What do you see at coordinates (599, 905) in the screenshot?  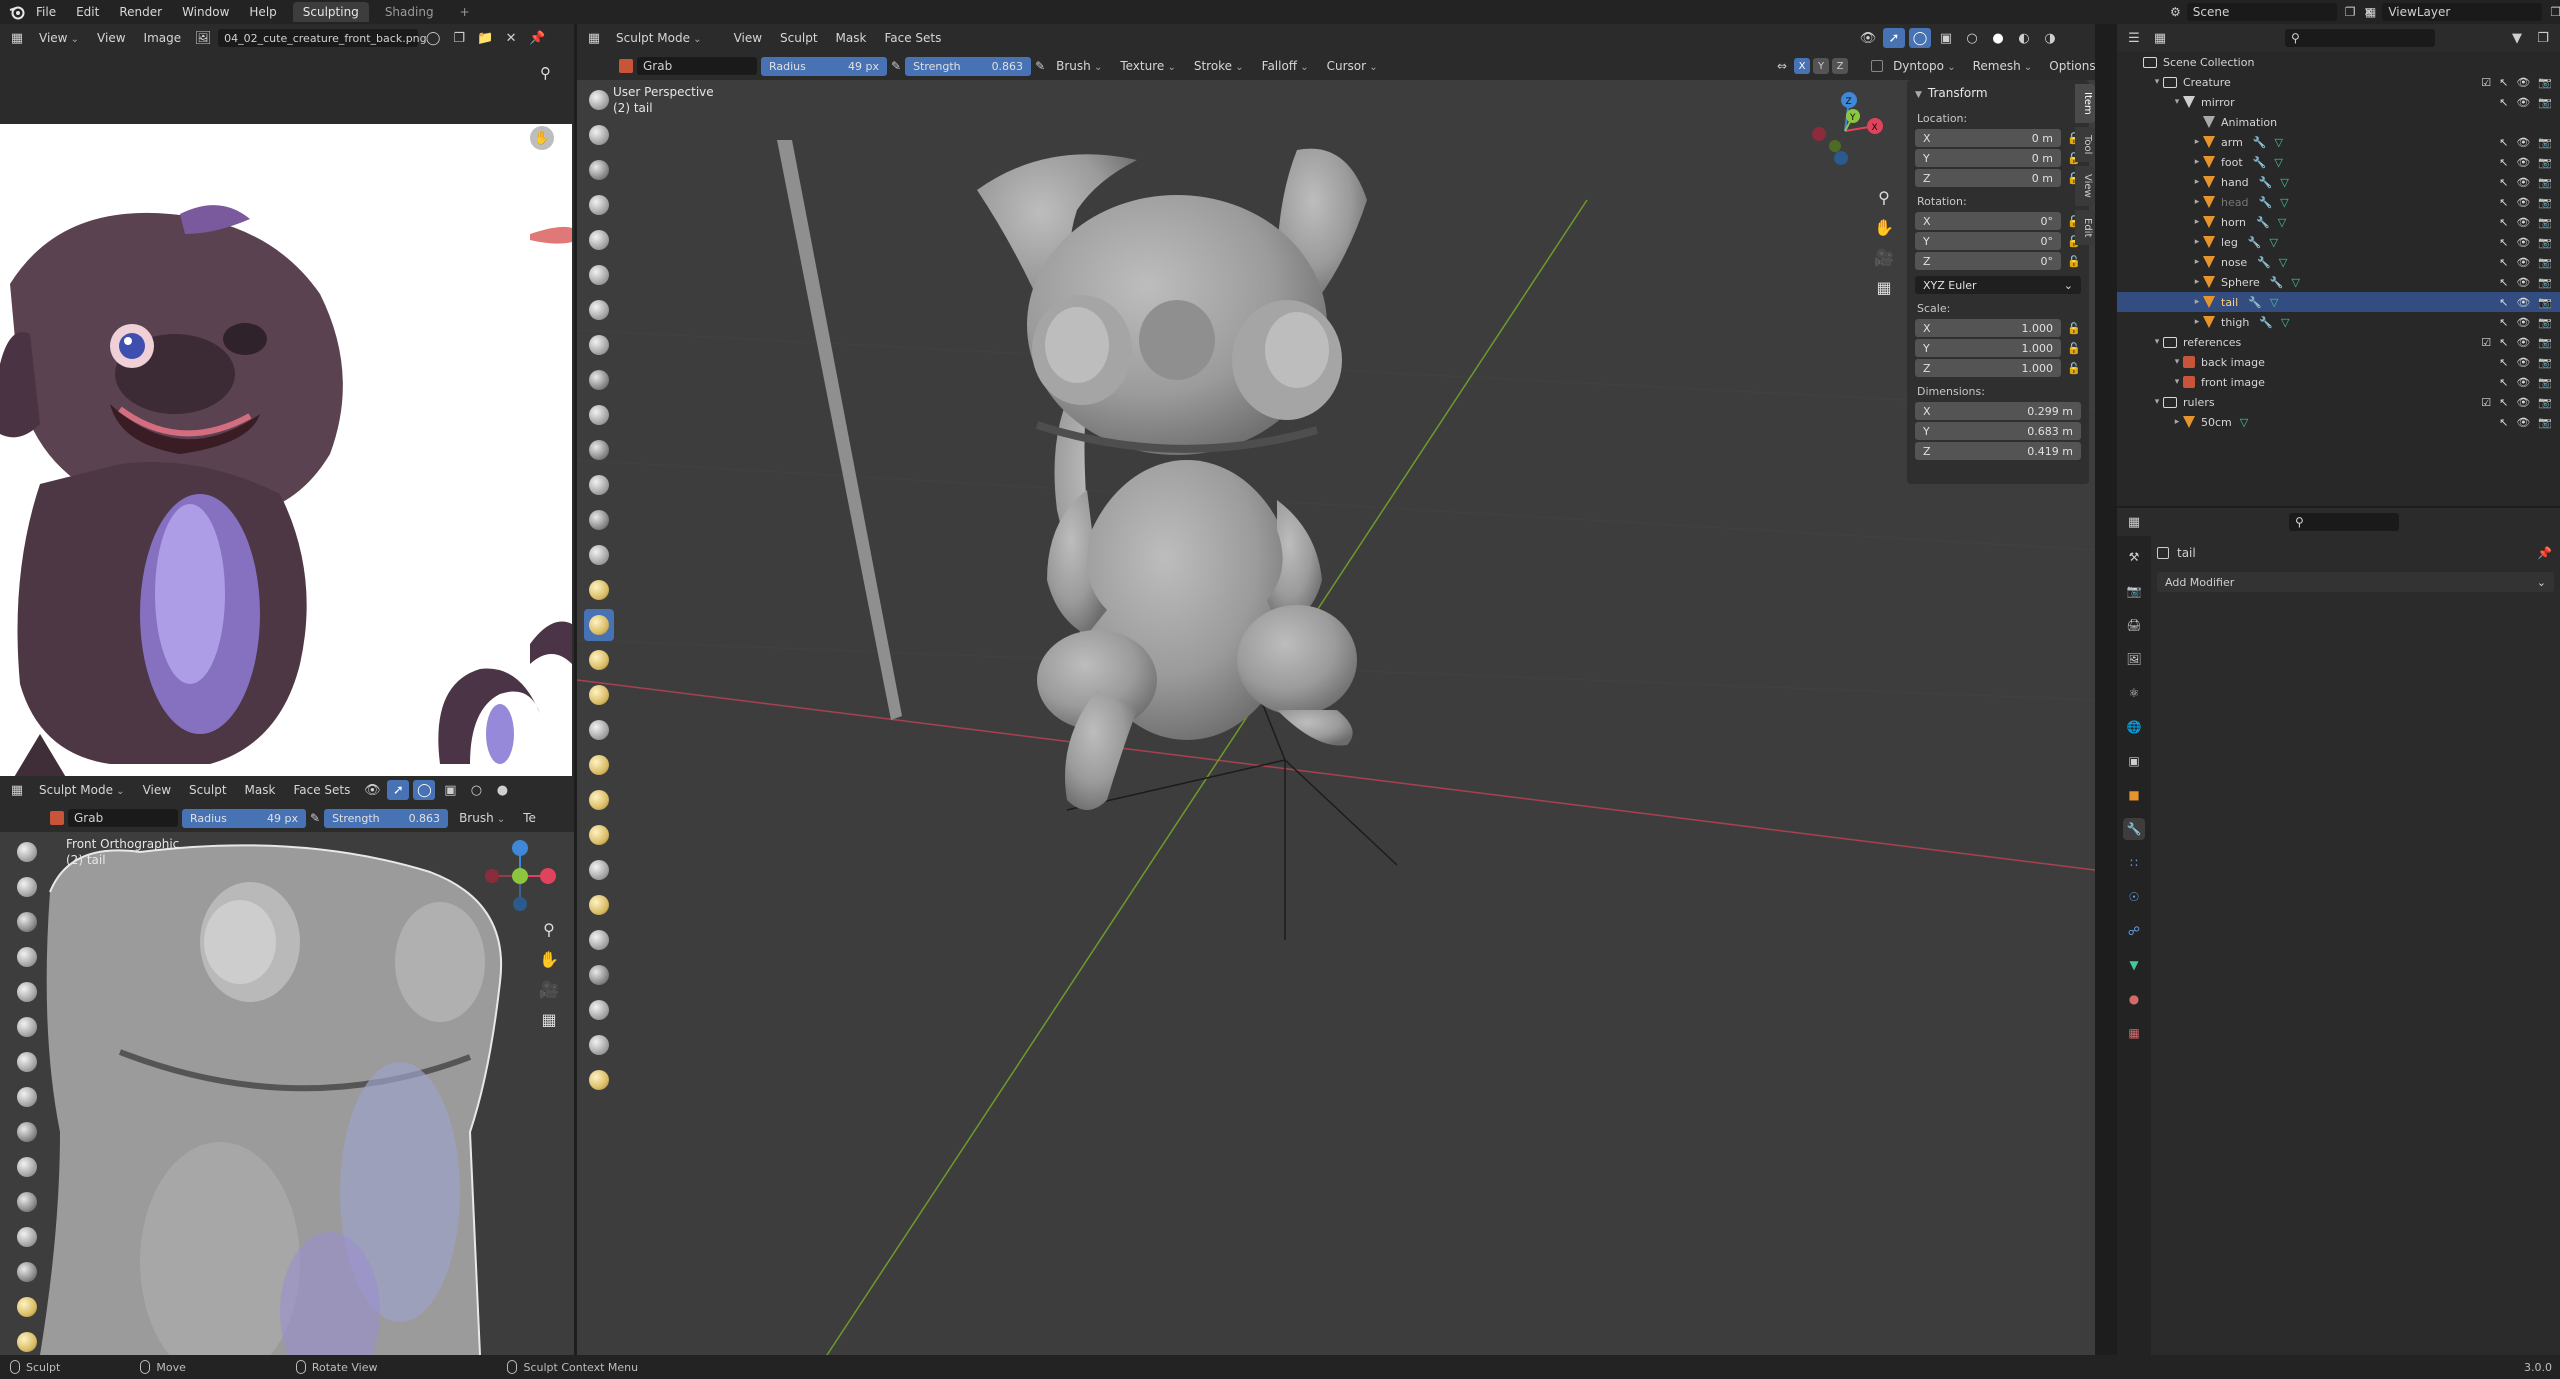 I see `tool-boundary` at bounding box center [599, 905].